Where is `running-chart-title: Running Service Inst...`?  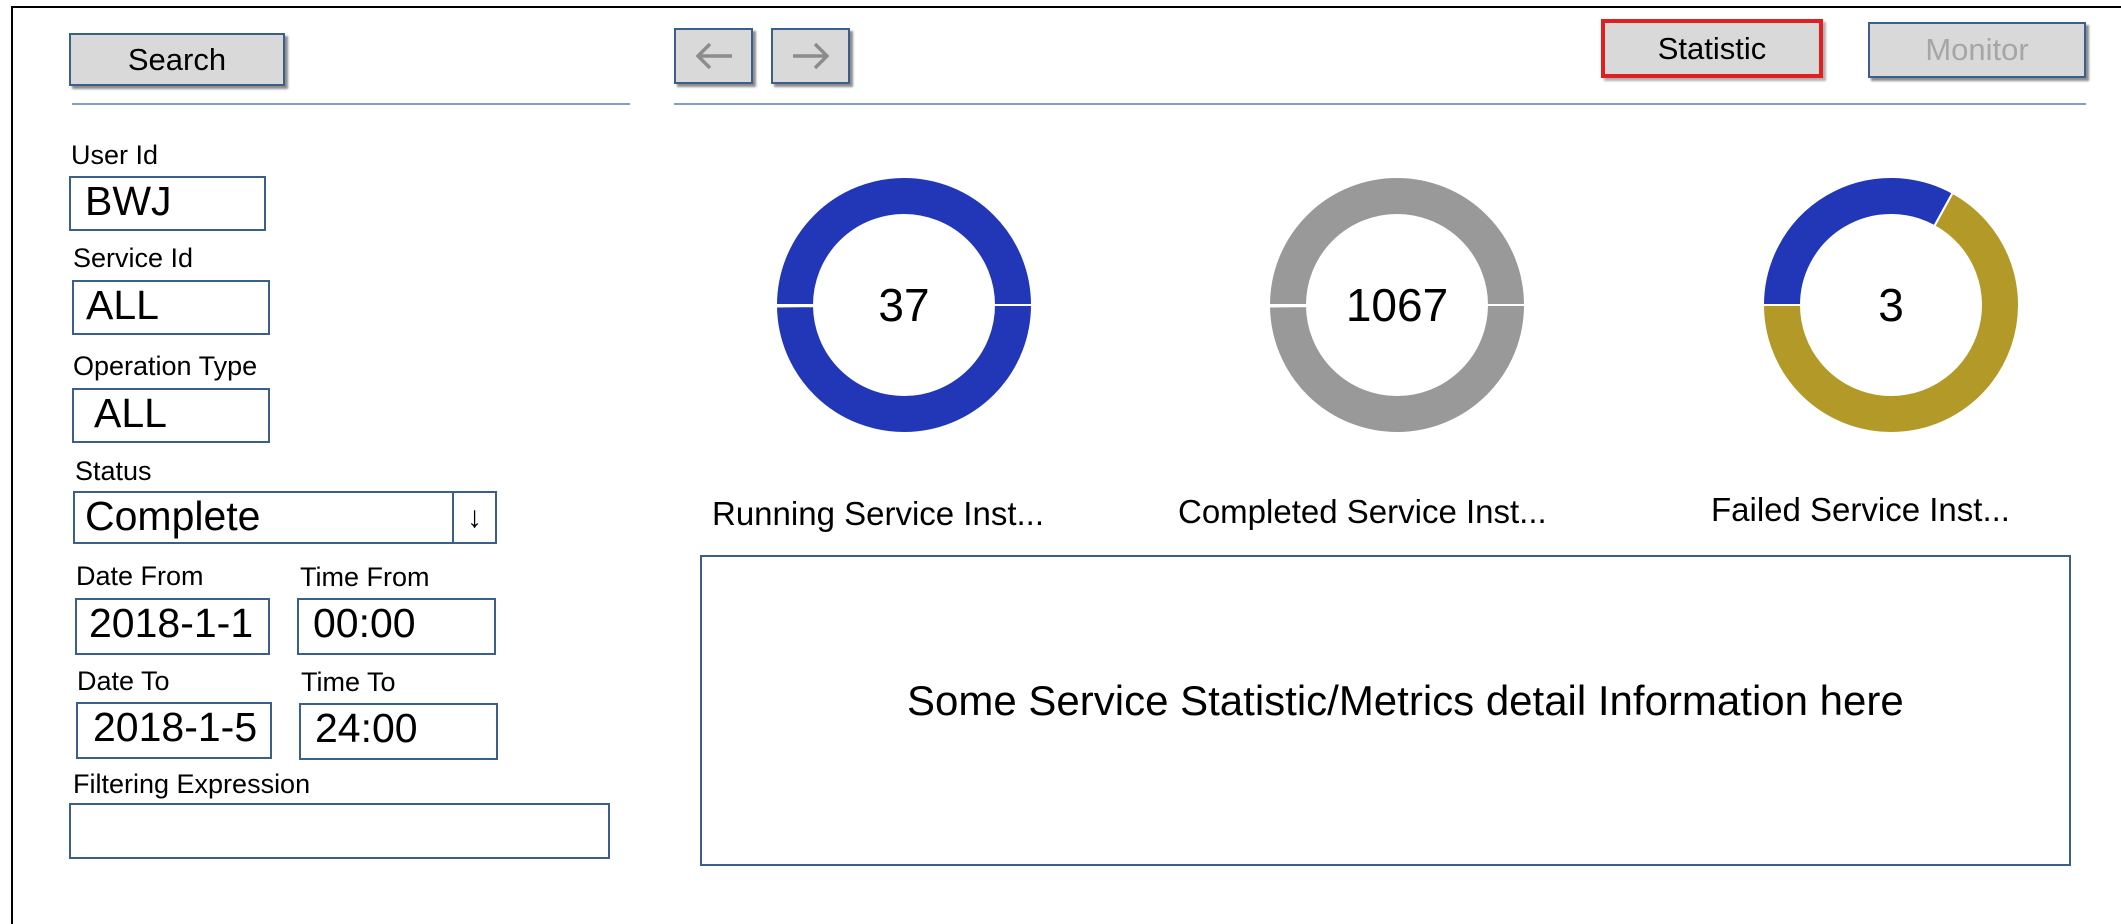
running-chart-title: Running Service Inst... is located at coordinates (878, 513).